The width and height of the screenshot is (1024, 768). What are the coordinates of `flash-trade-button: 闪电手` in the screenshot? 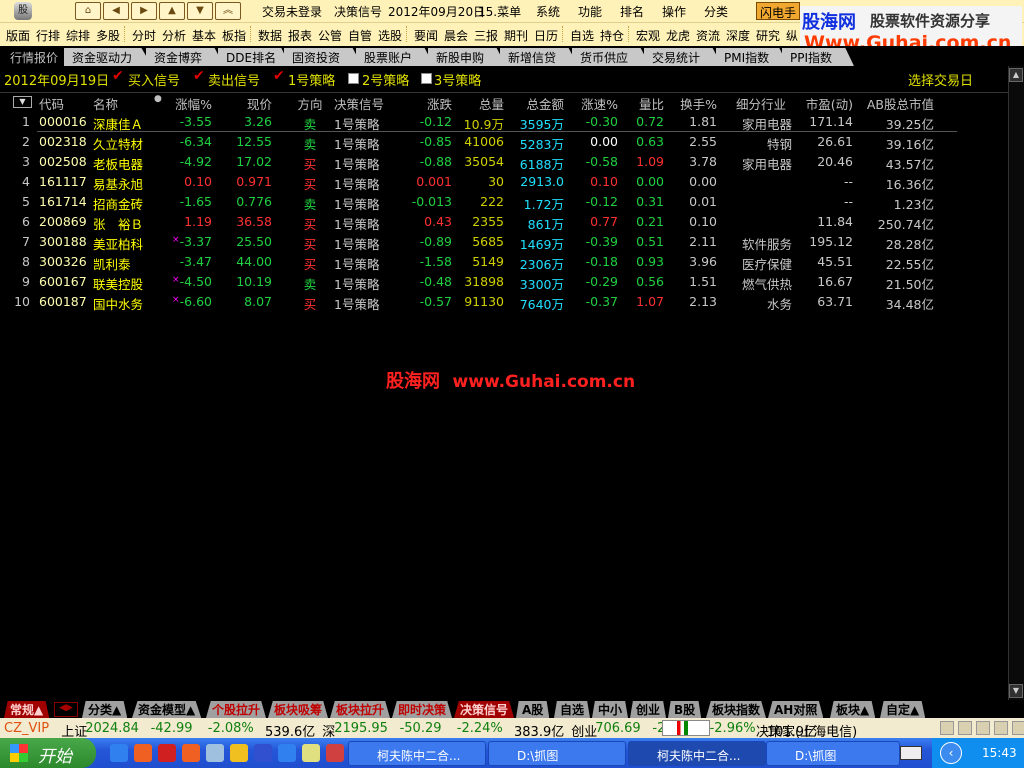 It's located at (778, 11).